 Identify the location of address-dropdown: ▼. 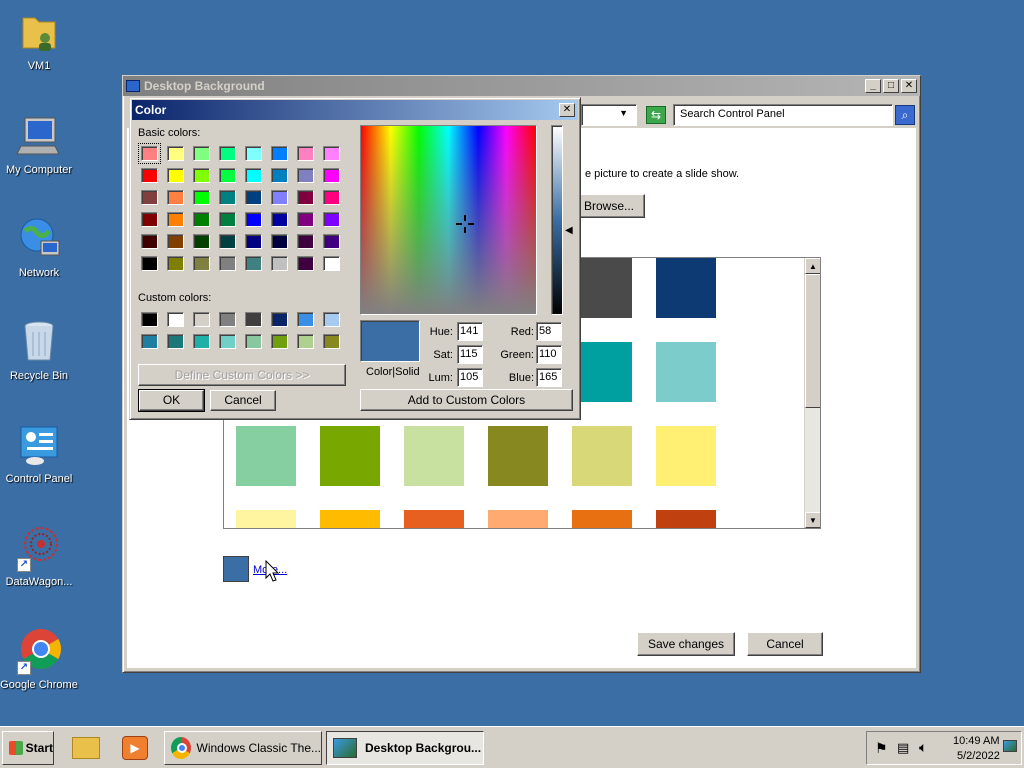
(609, 115).